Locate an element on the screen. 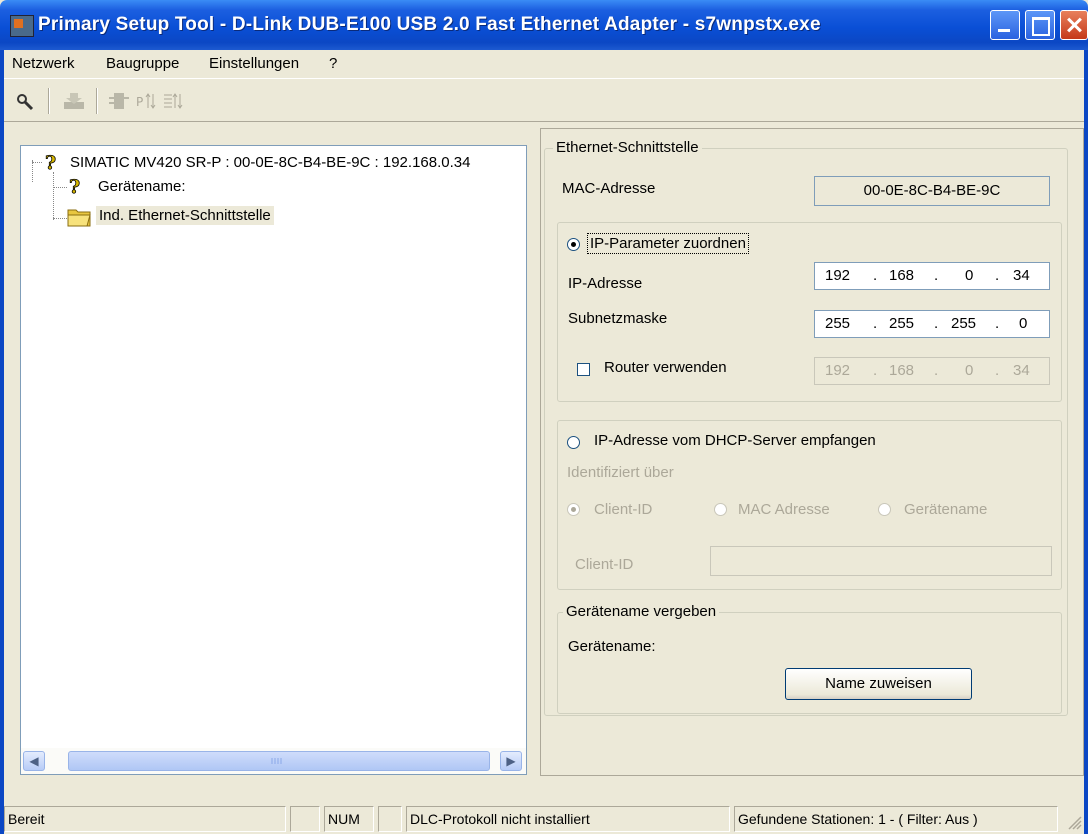 The height and width of the screenshot is (834, 1088). status-protocol: DLC-Protokoll nicht installiert is located at coordinates (568, 819).